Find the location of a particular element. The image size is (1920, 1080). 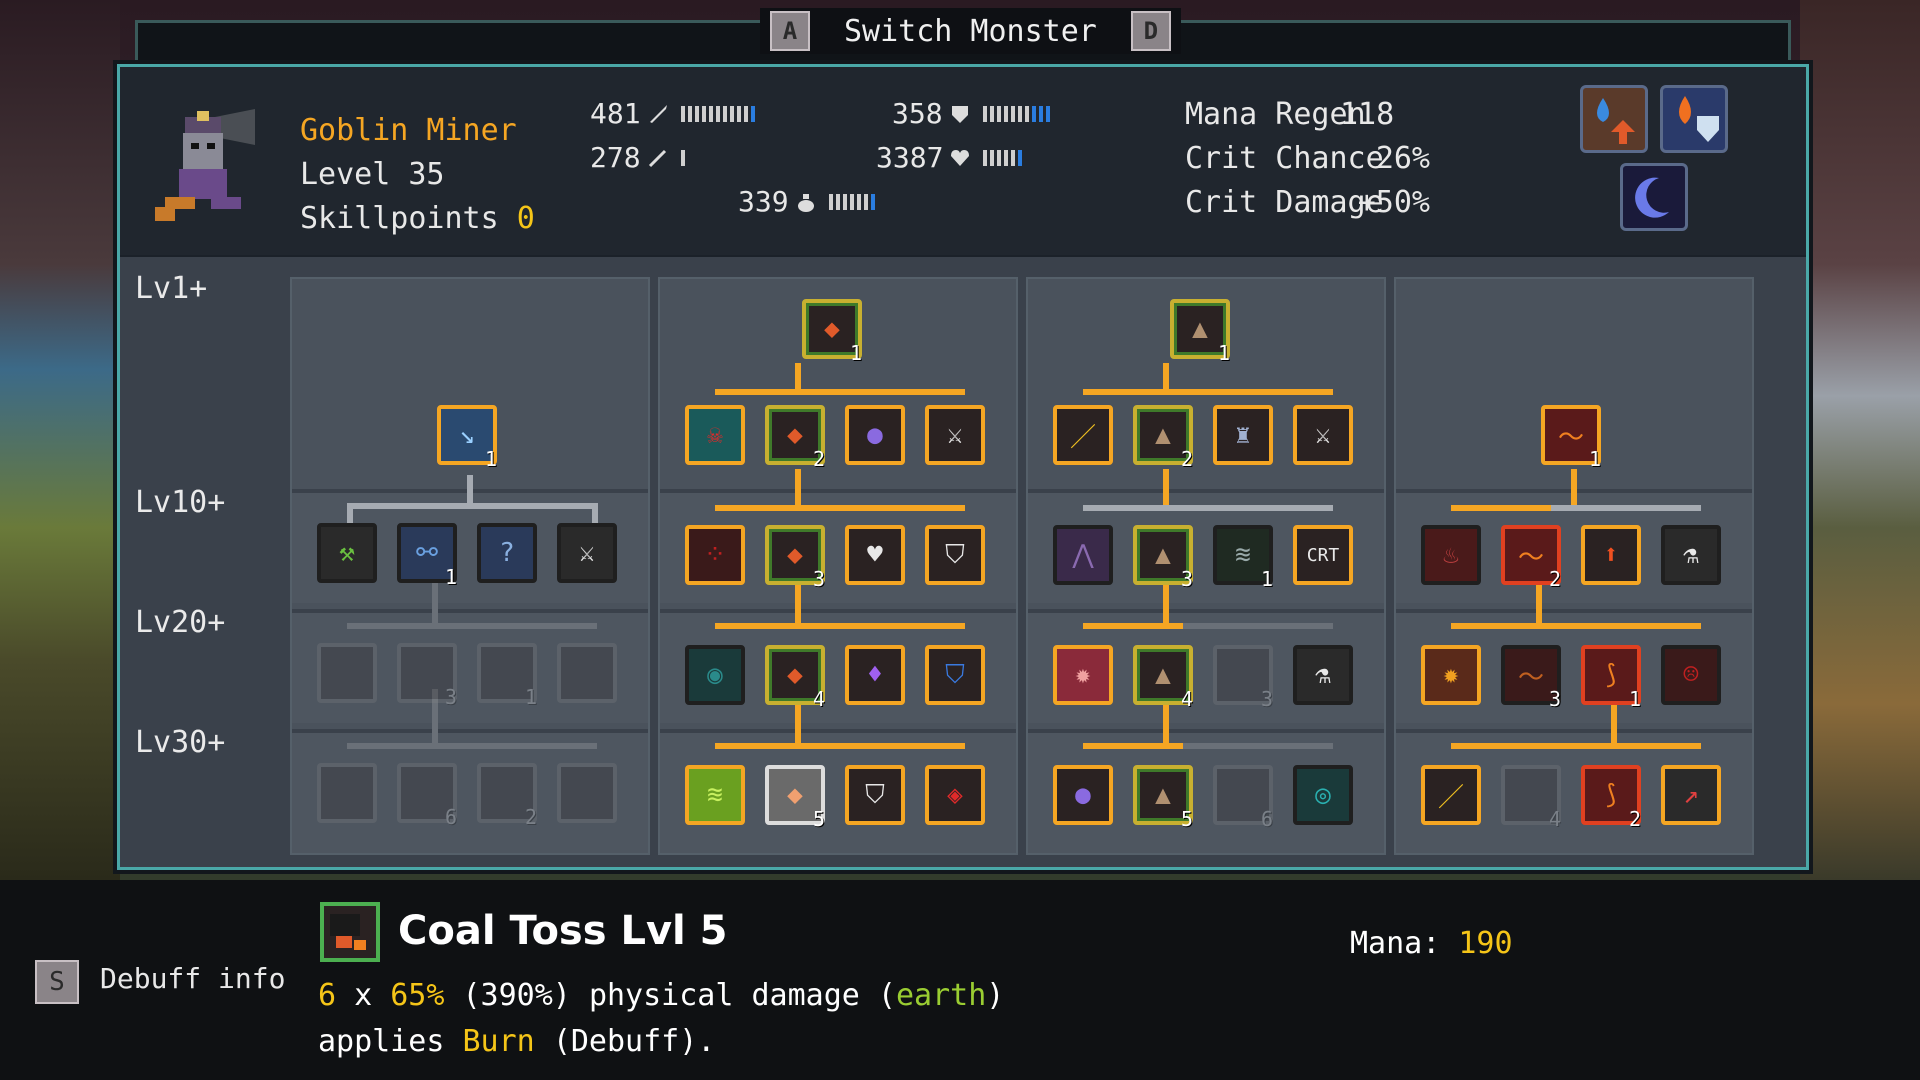

skill-poison-hammer-icon: ⚒ is located at coordinates (347, 553).